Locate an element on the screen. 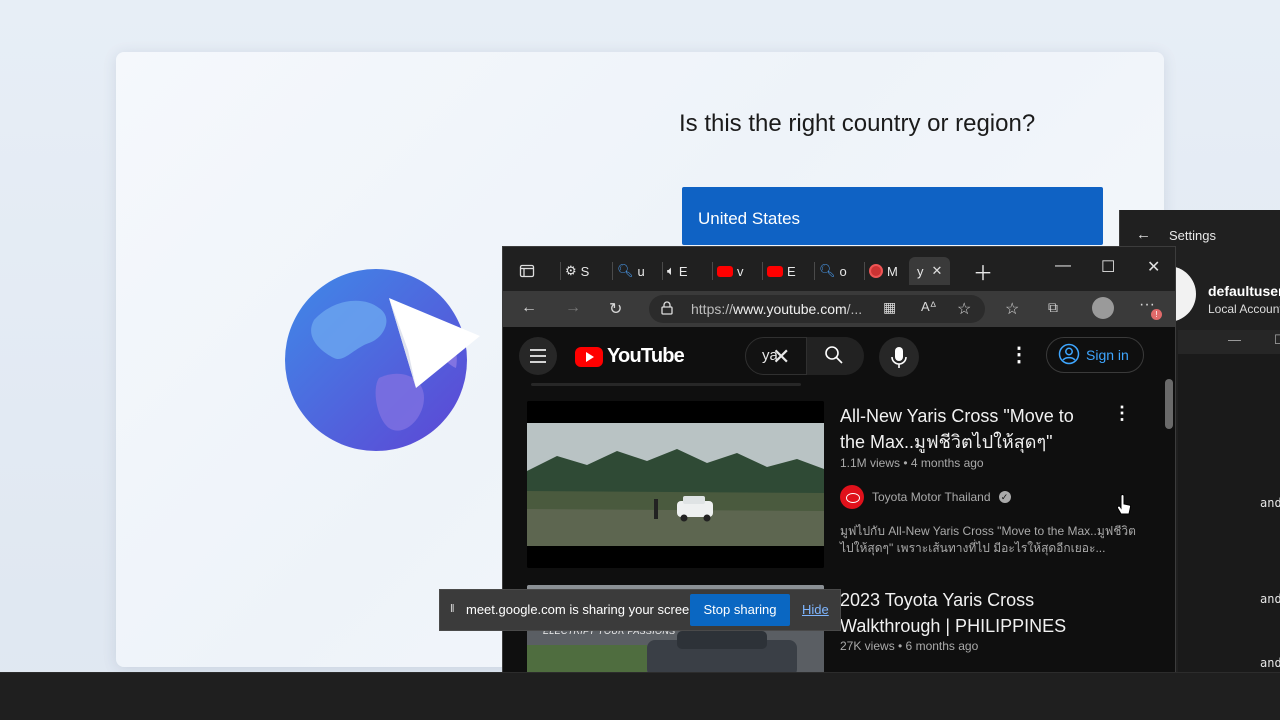 The width and height of the screenshot is (1280, 720). tab-search-2: 🔍︎ o is located at coordinates (830, 271).